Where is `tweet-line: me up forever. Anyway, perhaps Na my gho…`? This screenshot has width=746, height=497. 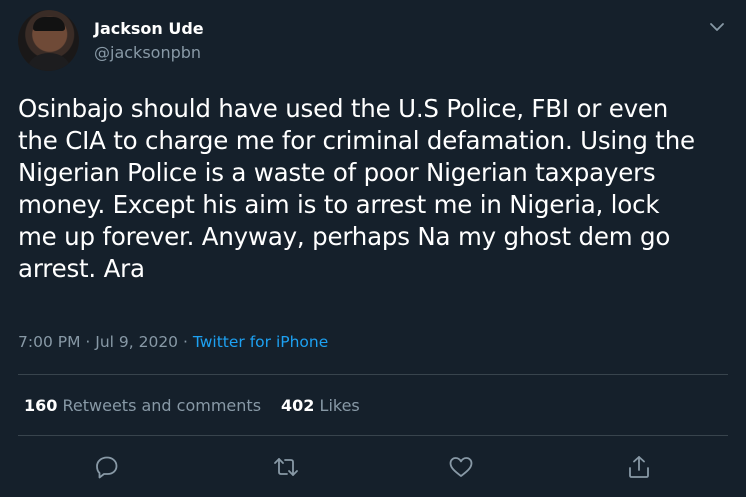 tweet-line: me up forever. Anyway, perhaps Na my gho… is located at coordinates (344, 236).